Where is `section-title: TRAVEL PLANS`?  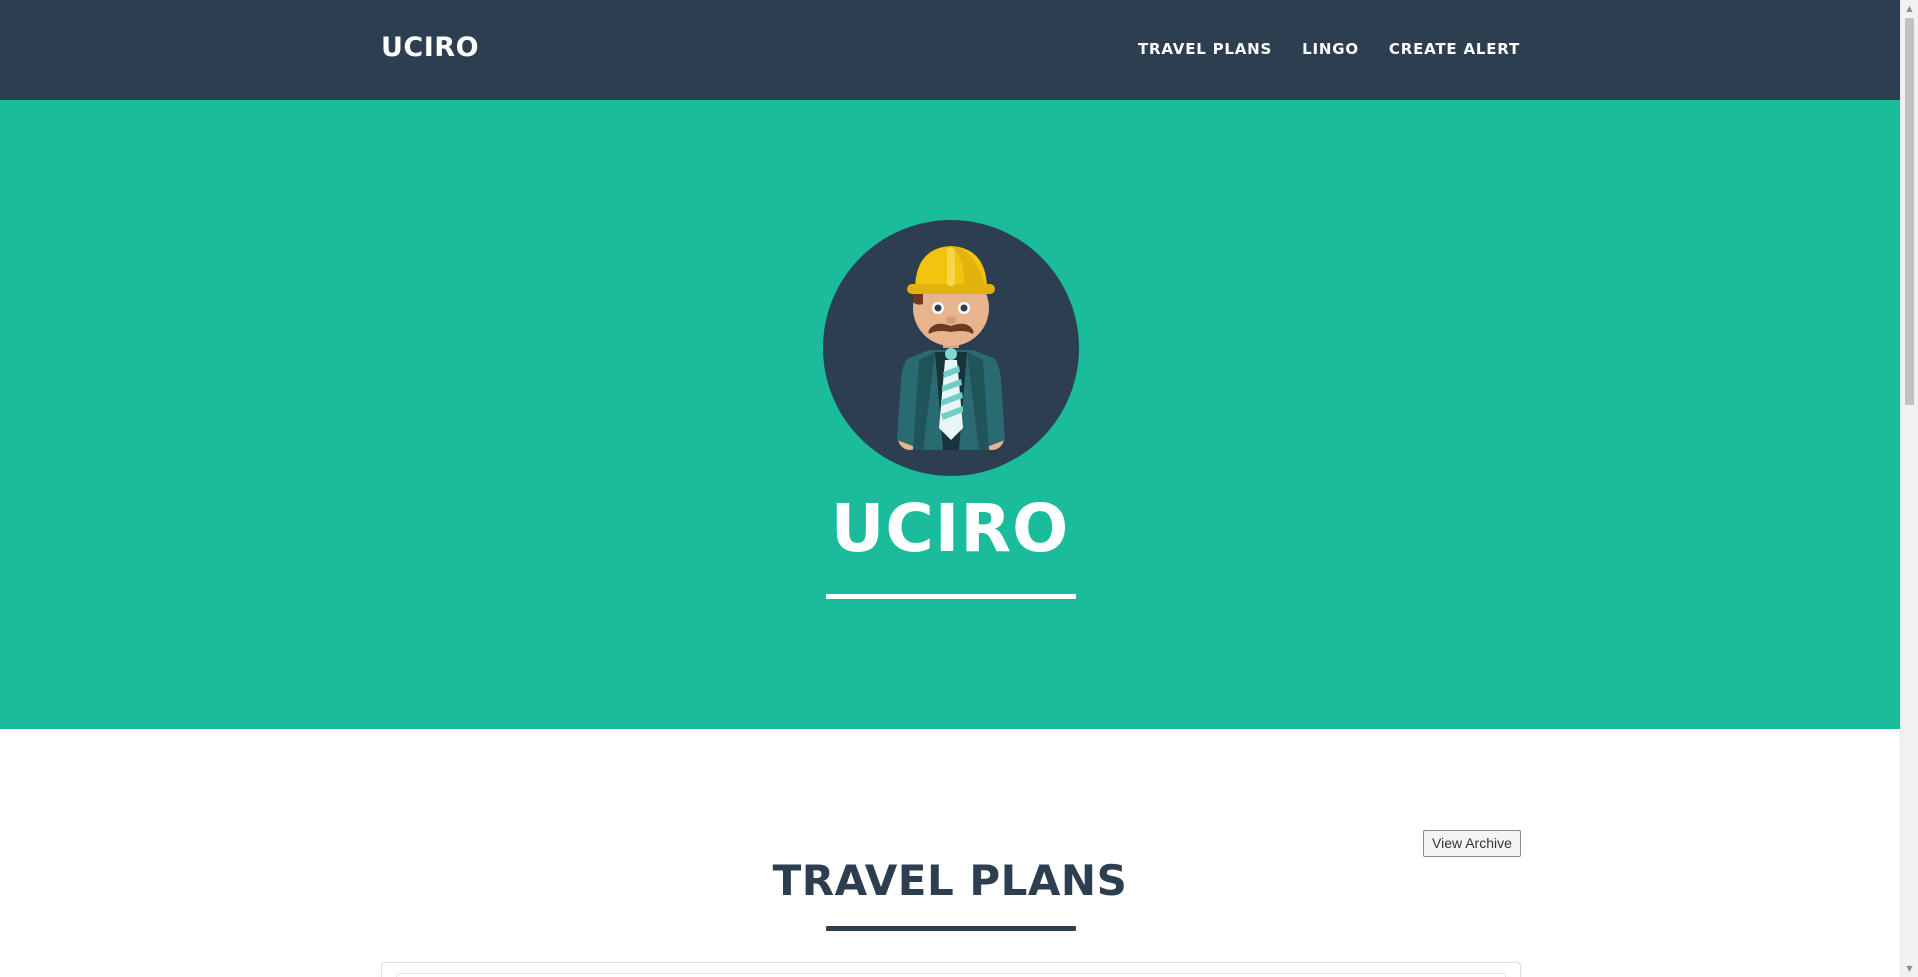
section-title: TRAVEL PLANS is located at coordinates (950, 880).